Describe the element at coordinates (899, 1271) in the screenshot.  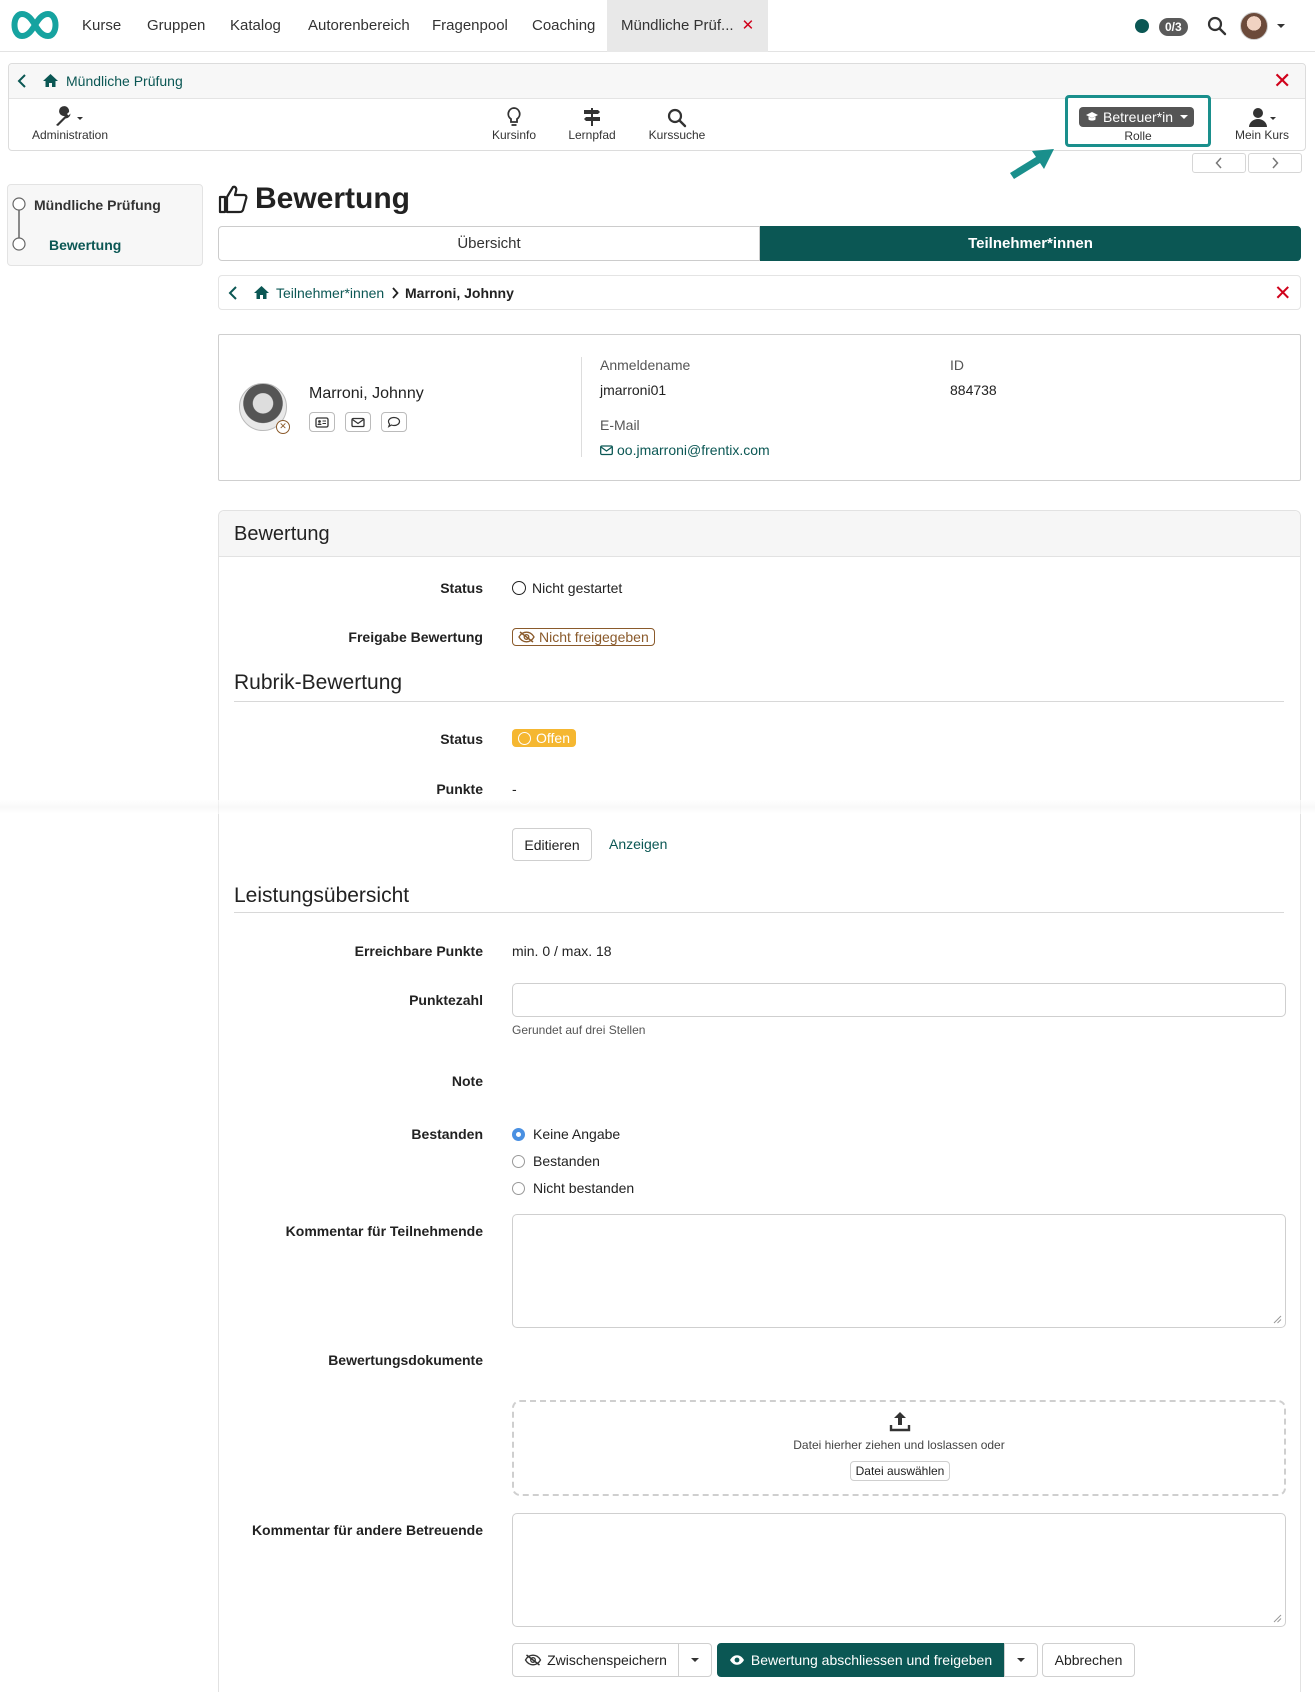
I see `participant-comment-textarea` at that location.